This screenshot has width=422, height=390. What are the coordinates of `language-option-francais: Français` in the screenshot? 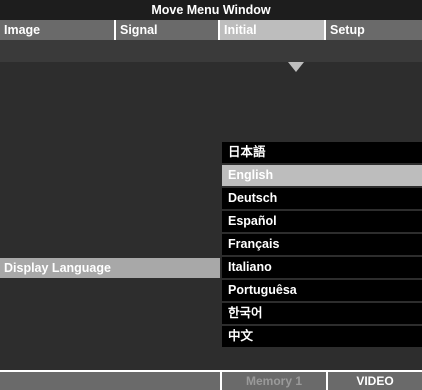 It's located at (322, 244).